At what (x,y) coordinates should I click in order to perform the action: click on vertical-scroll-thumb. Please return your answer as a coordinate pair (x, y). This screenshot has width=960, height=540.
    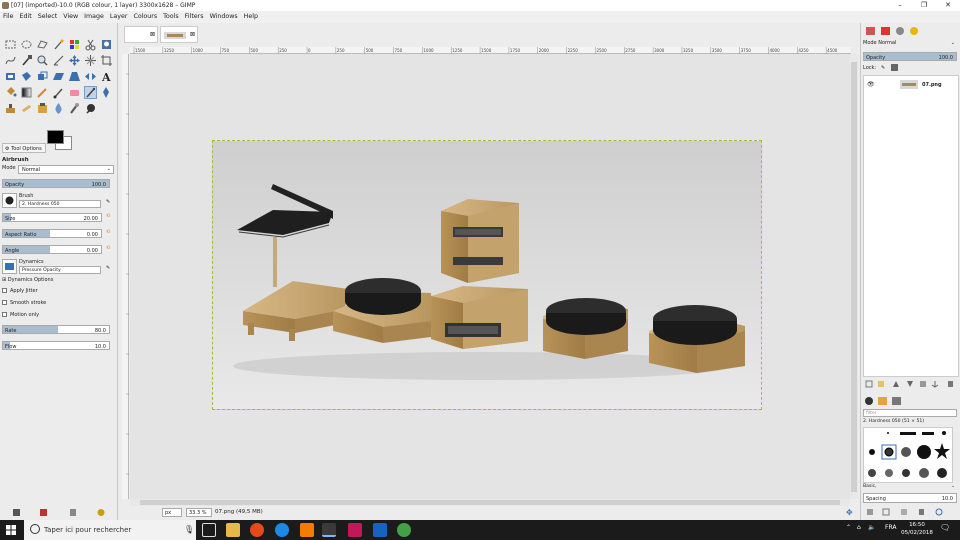
    Looking at the image, I should click on (854, 277).